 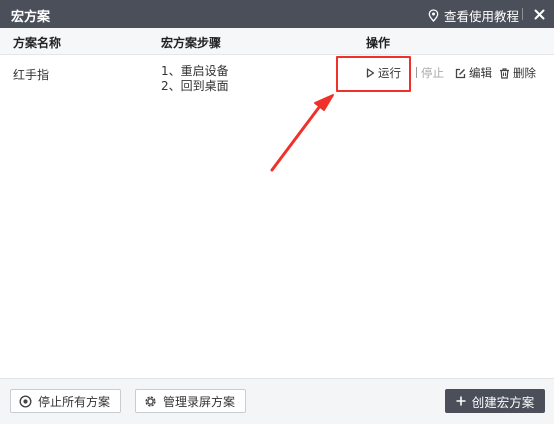 I want to click on plus-icon, so click(x=461, y=401).